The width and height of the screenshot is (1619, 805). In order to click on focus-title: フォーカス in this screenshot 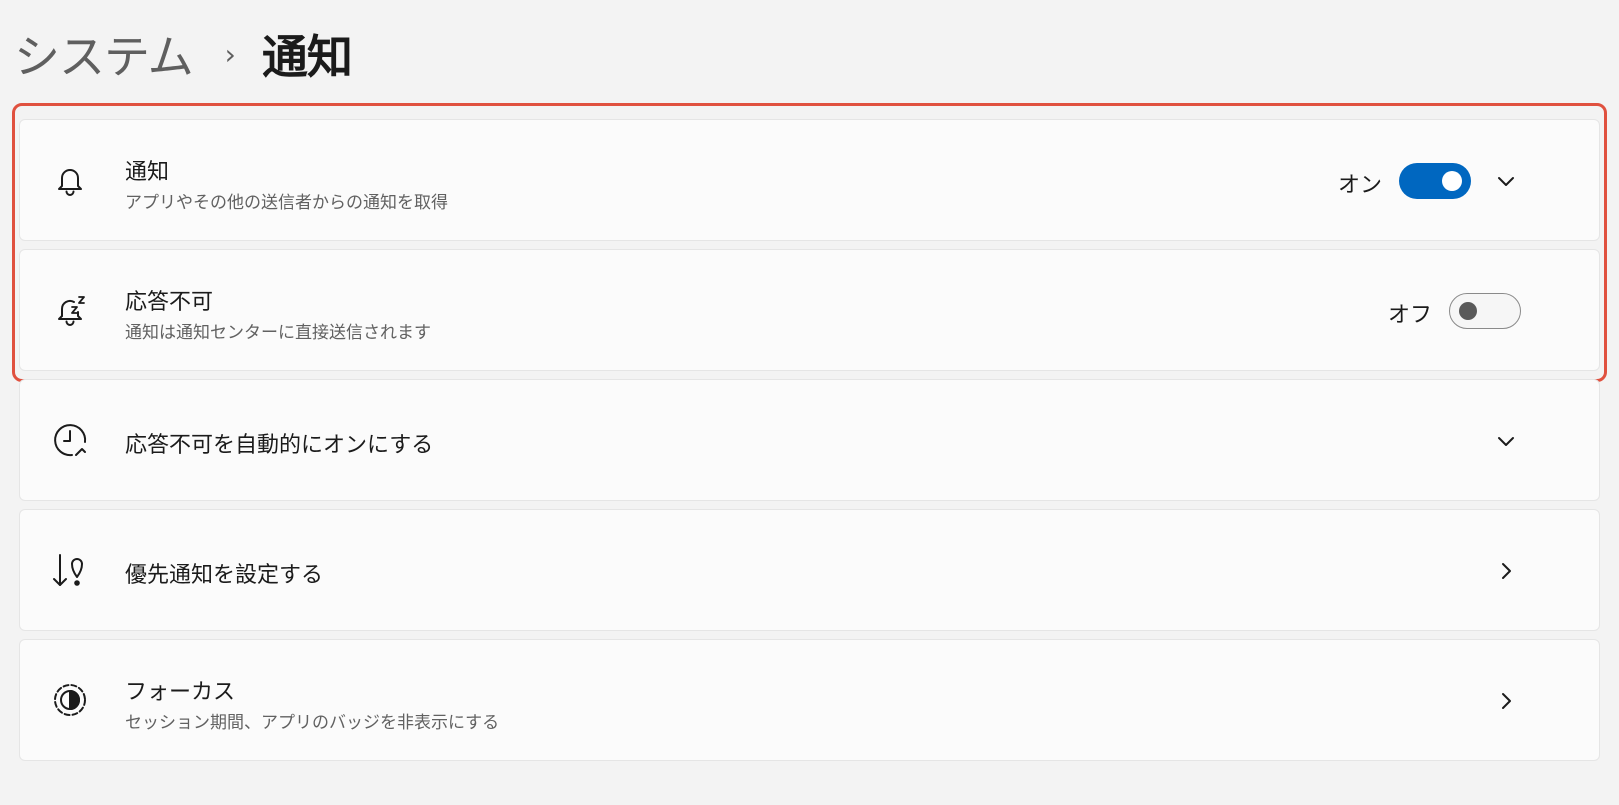, I will do `click(180, 692)`.